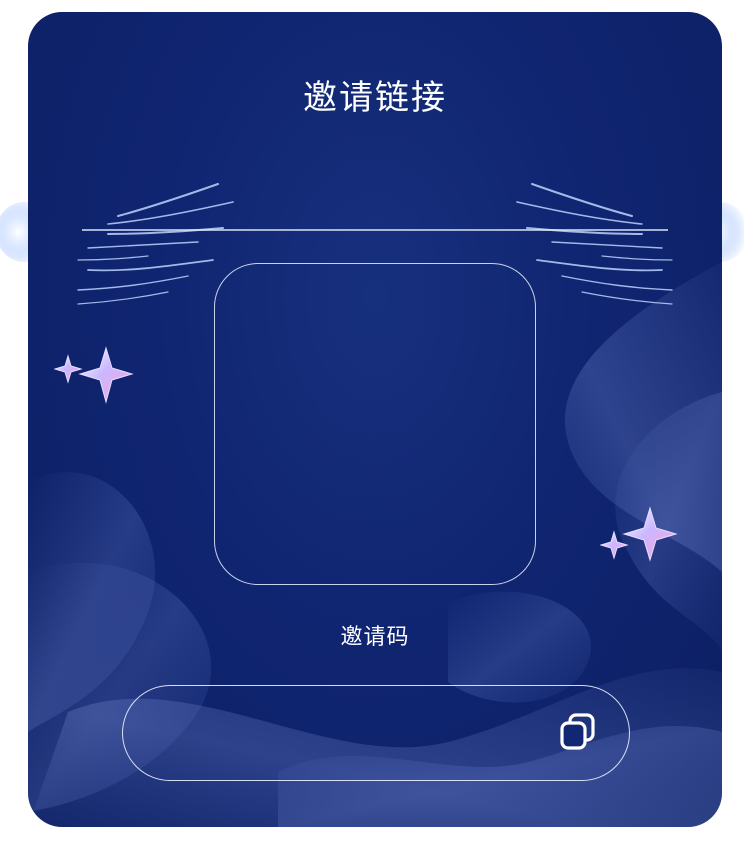 Image resolution: width=744 pixels, height=854 pixels. I want to click on title-divider, so click(375, 230).